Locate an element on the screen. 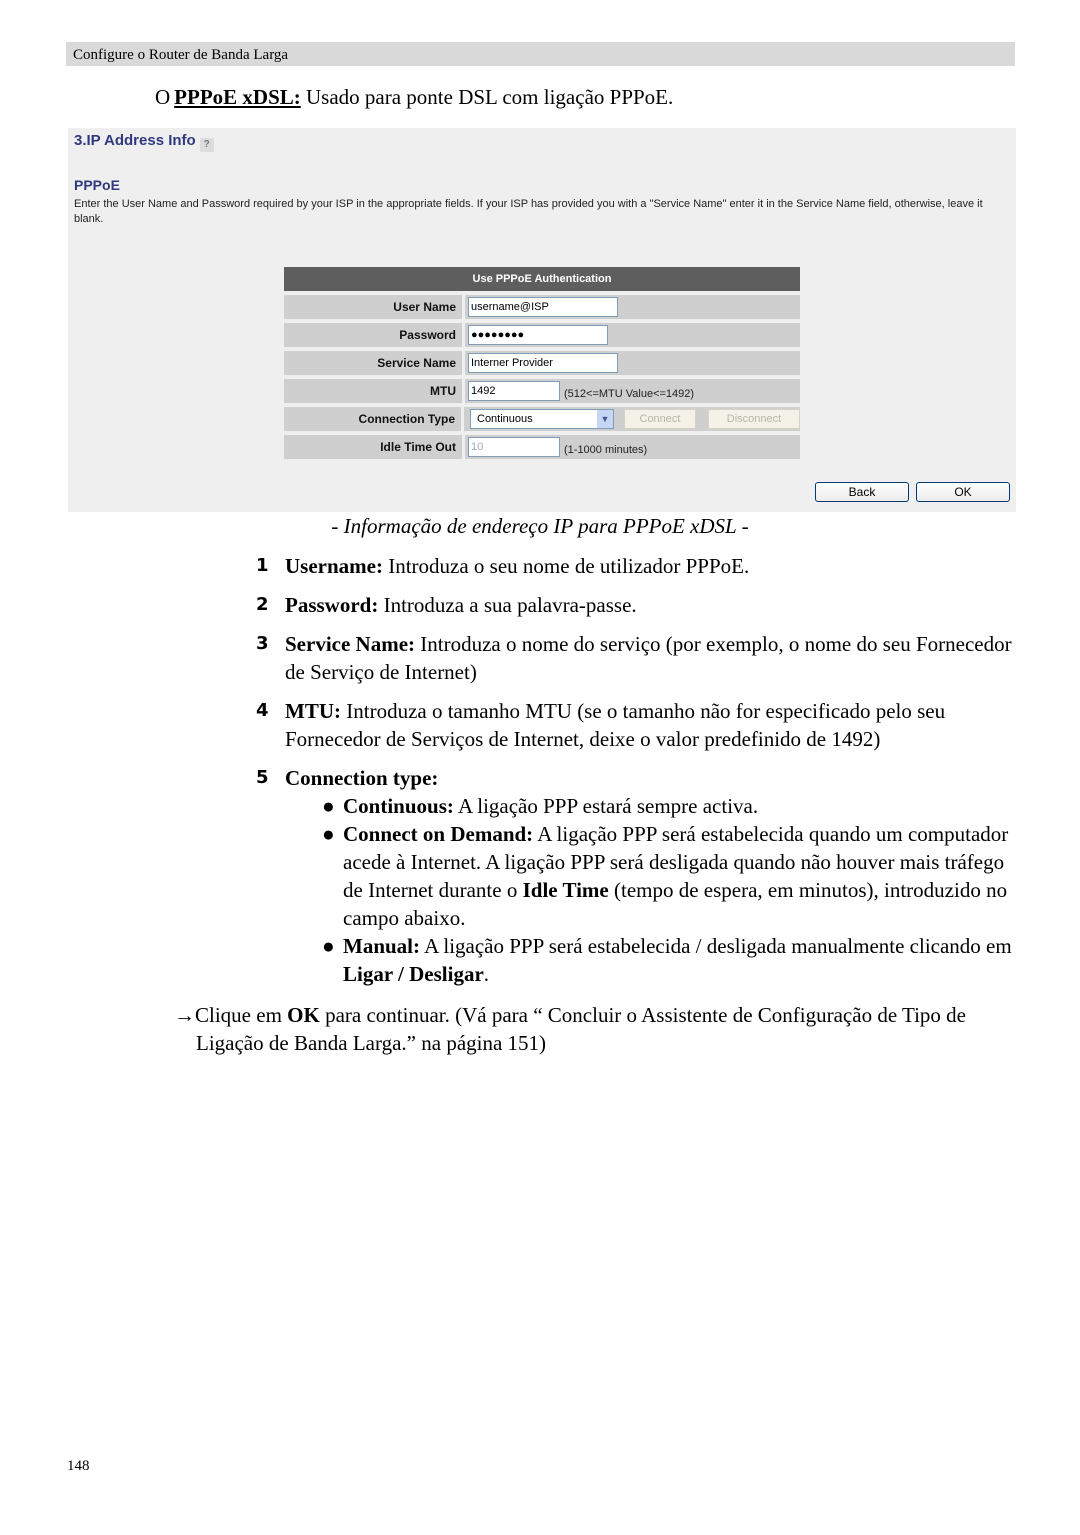 The height and width of the screenshot is (1535, 1080). connection-type-label: Connection Type is located at coordinates (372, 419).